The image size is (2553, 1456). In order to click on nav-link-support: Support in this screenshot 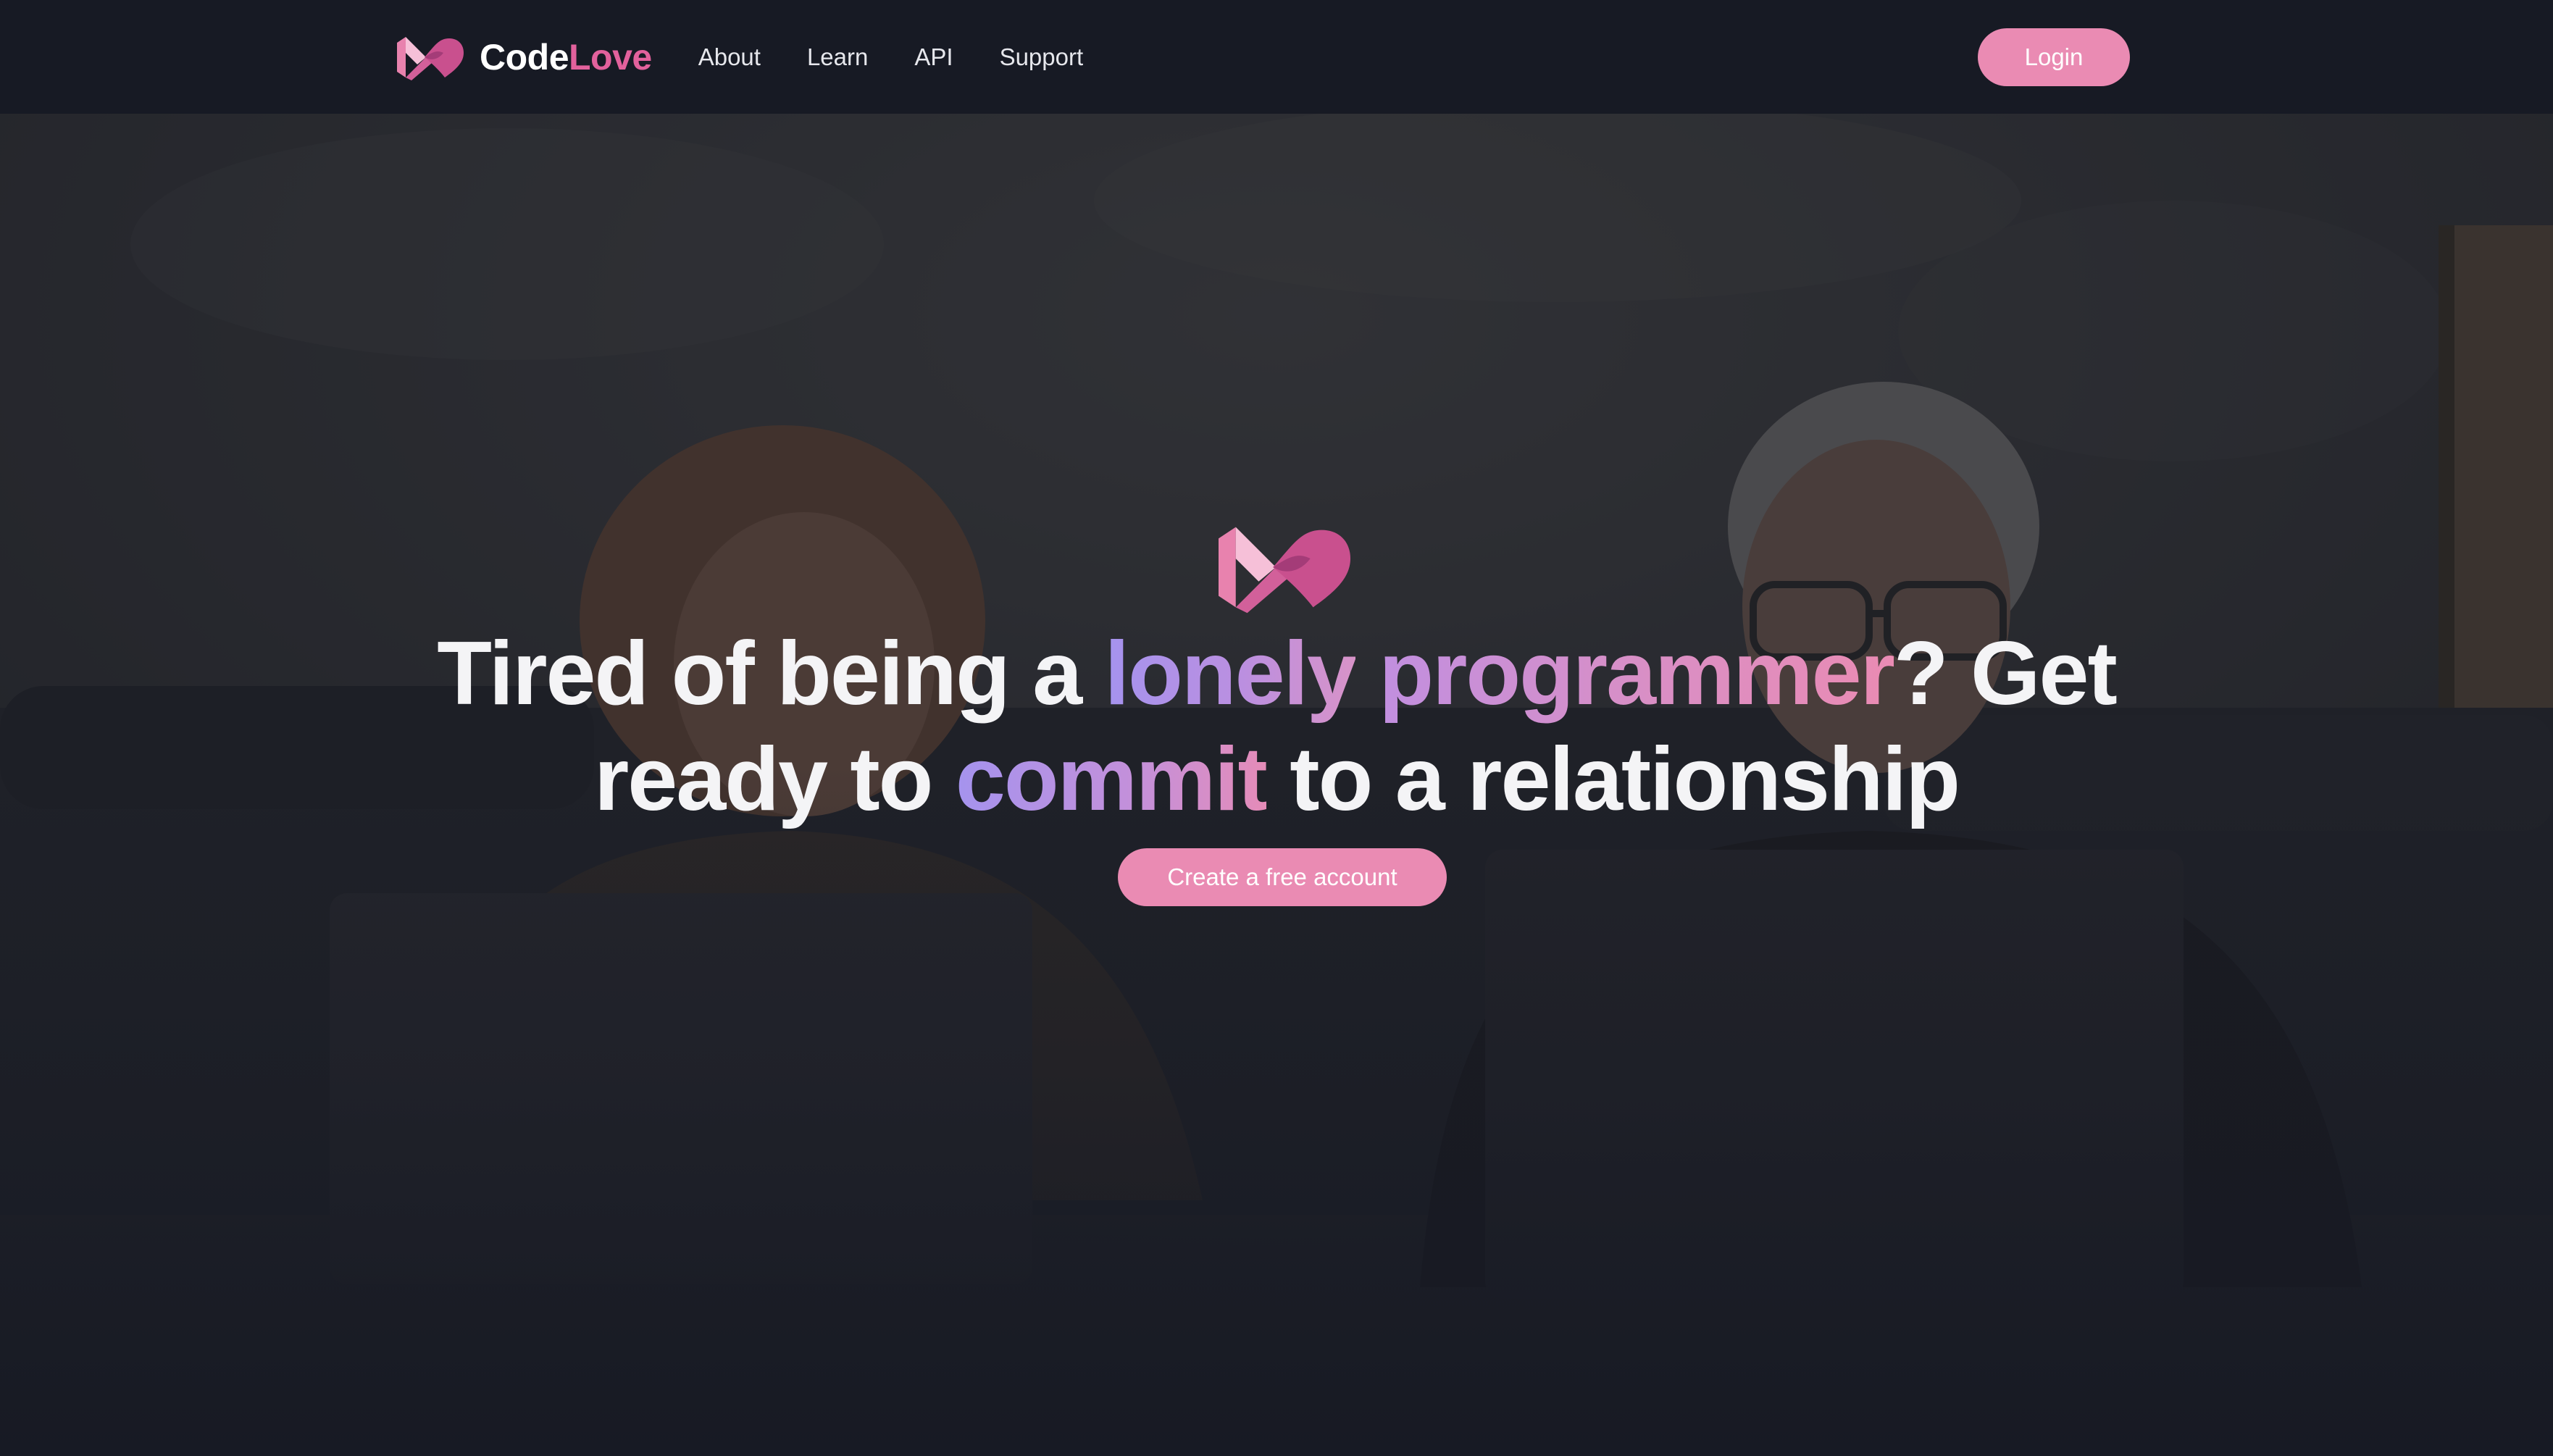, I will do `click(1042, 57)`.